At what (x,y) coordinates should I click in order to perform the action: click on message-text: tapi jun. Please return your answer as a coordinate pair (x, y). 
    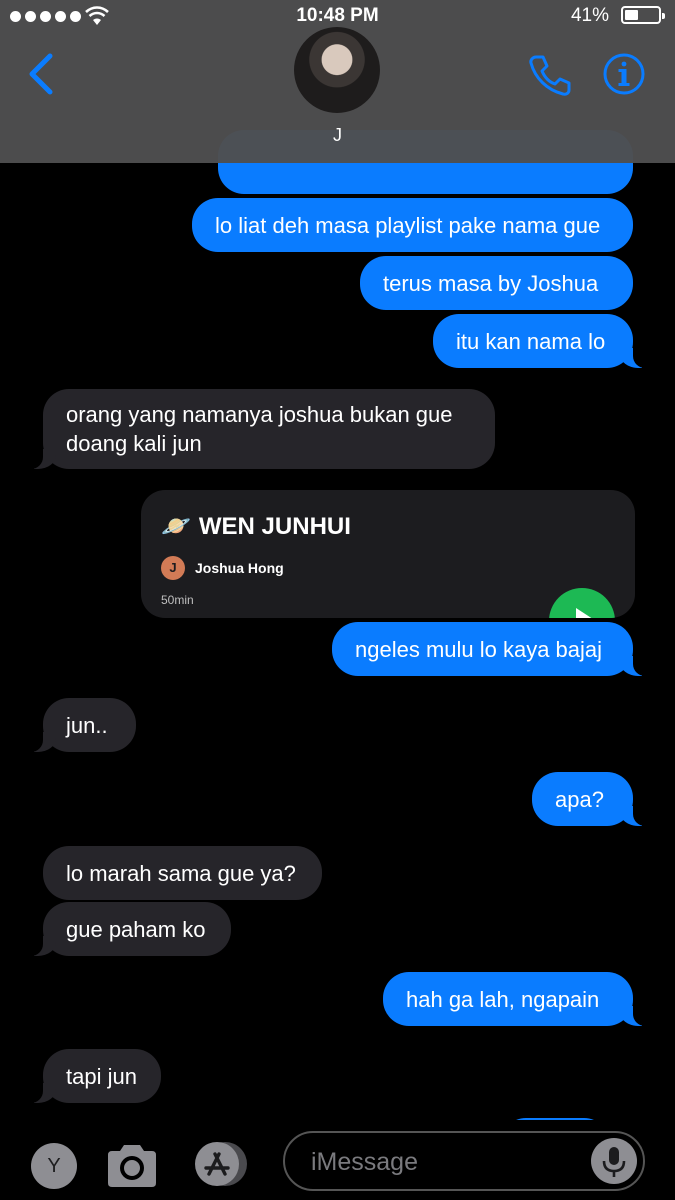
    Looking at the image, I should click on (101, 1076).